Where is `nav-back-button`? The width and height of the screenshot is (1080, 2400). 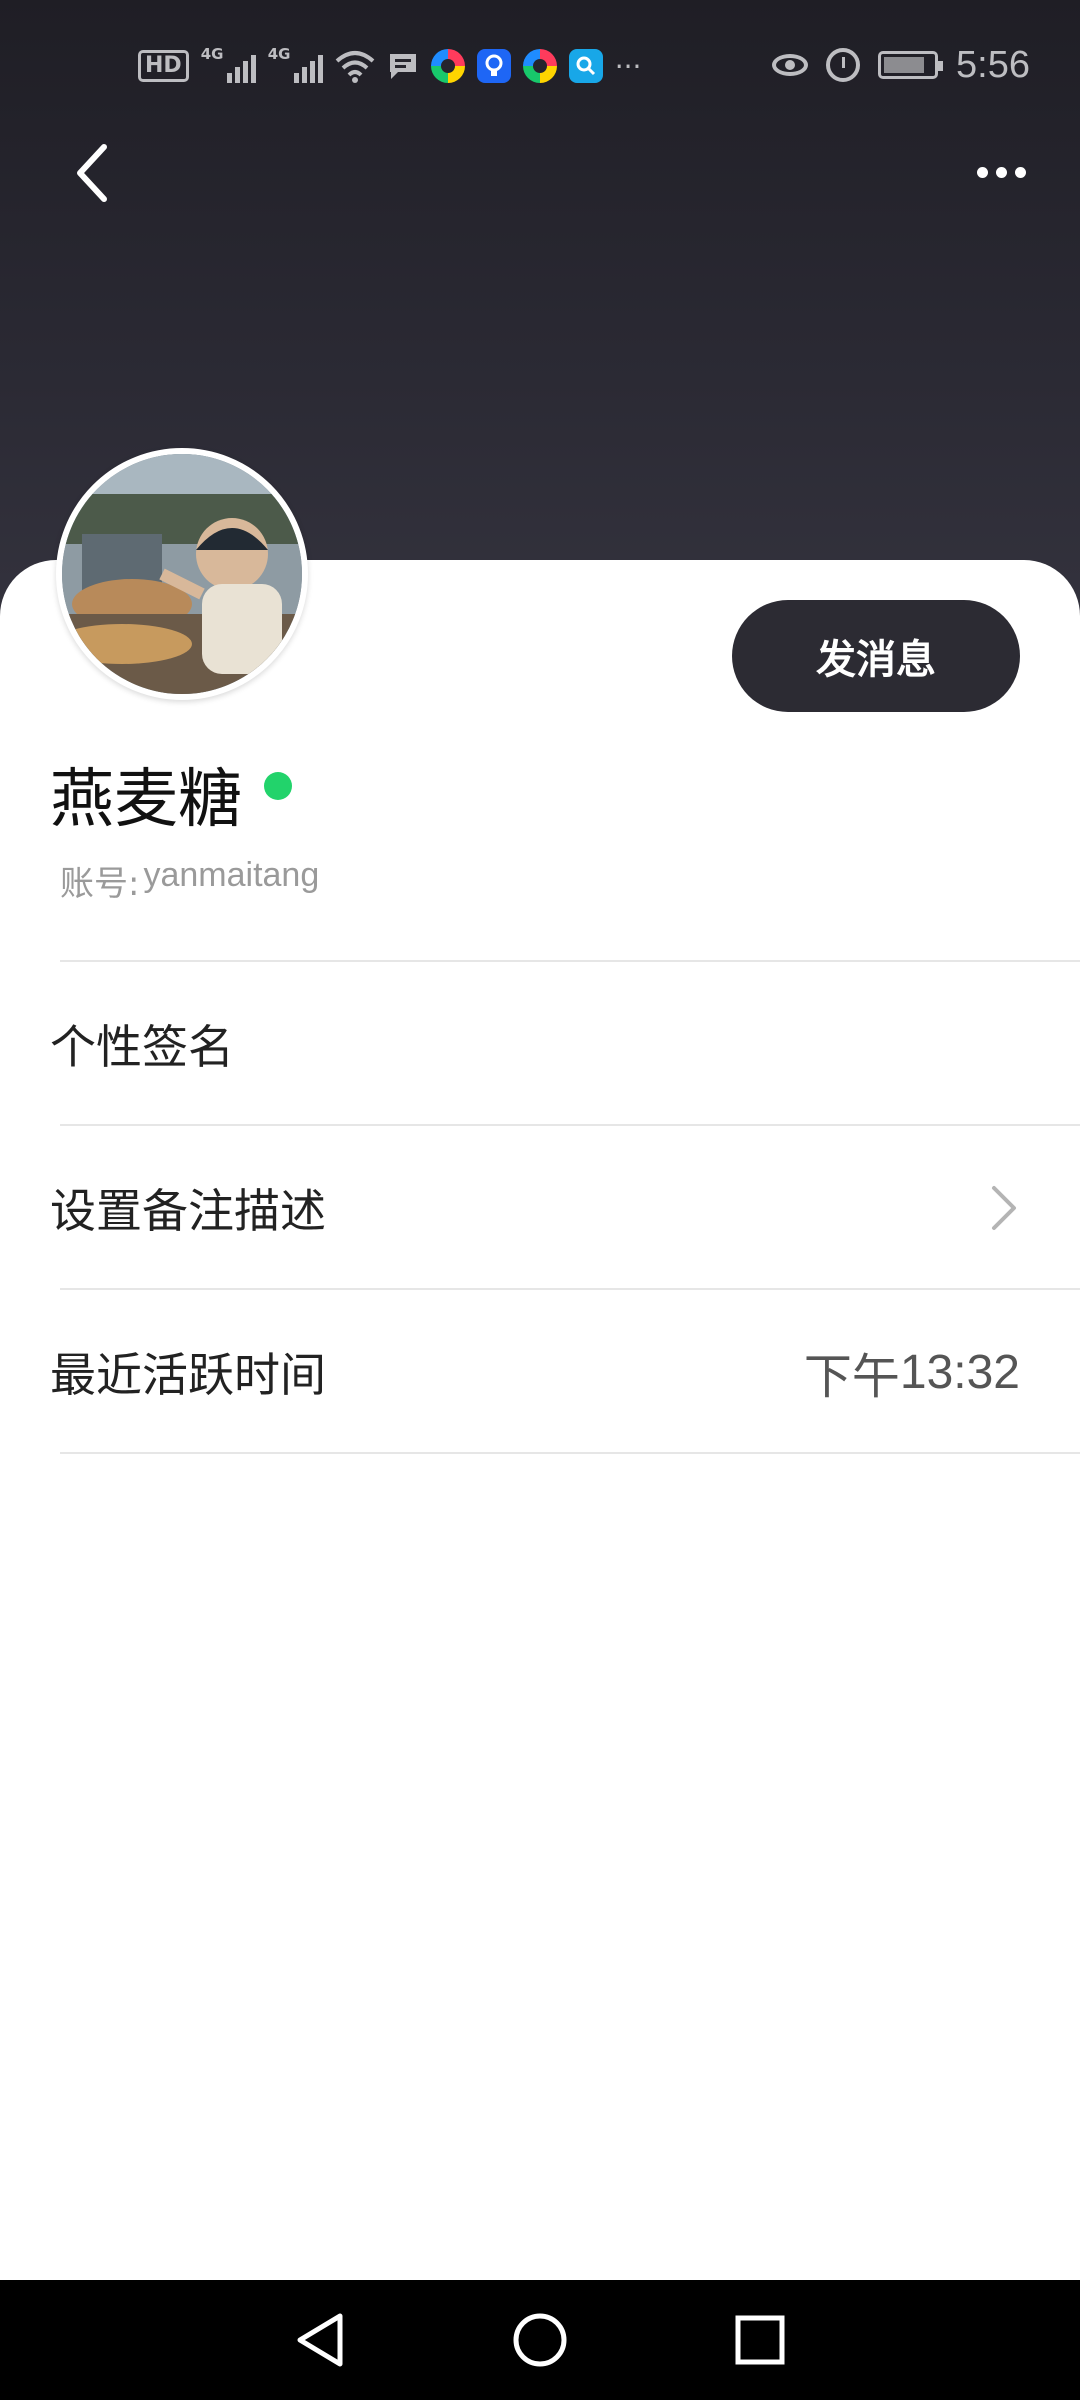
nav-back-button is located at coordinates (320, 2340).